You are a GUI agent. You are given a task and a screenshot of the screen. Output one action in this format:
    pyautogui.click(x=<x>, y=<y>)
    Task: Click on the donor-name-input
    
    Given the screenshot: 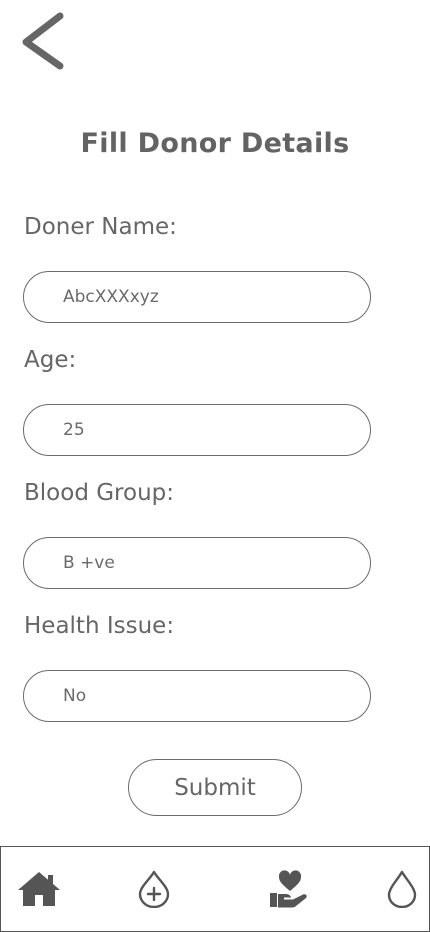 What is the action you would take?
    pyautogui.click(x=197, y=297)
    